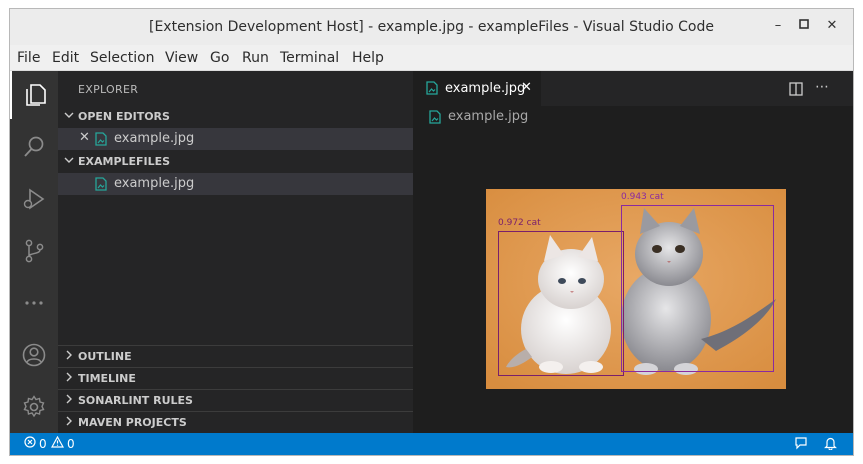 Image resolution: width=863 pixels, height=464 pixels. What do you see at coordinates (34, 199) in the screenshot?
I see `run-debug-icon` at bounding box center [34, 199].